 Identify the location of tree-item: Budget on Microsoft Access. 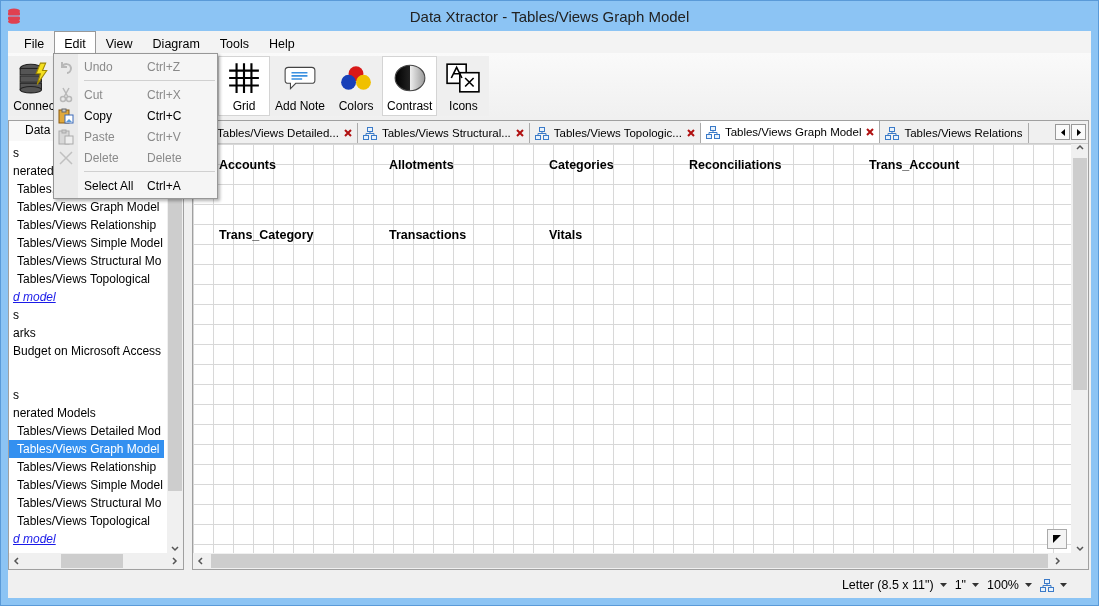
(88, 351).